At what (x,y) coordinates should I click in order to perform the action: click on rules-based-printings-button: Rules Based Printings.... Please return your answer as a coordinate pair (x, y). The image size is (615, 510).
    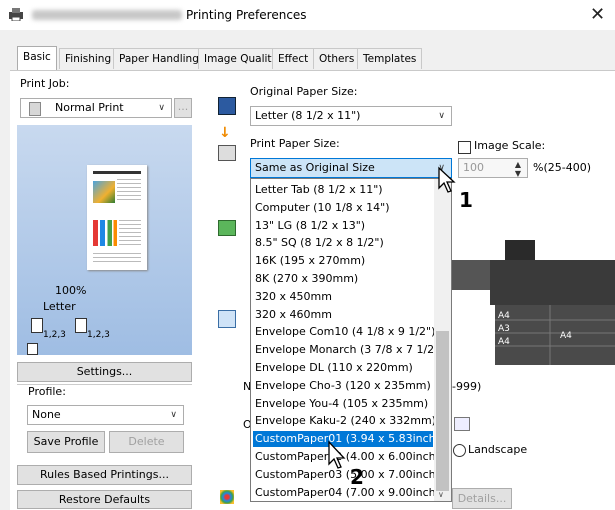
    Looking at the image, I should click on (104, 475).